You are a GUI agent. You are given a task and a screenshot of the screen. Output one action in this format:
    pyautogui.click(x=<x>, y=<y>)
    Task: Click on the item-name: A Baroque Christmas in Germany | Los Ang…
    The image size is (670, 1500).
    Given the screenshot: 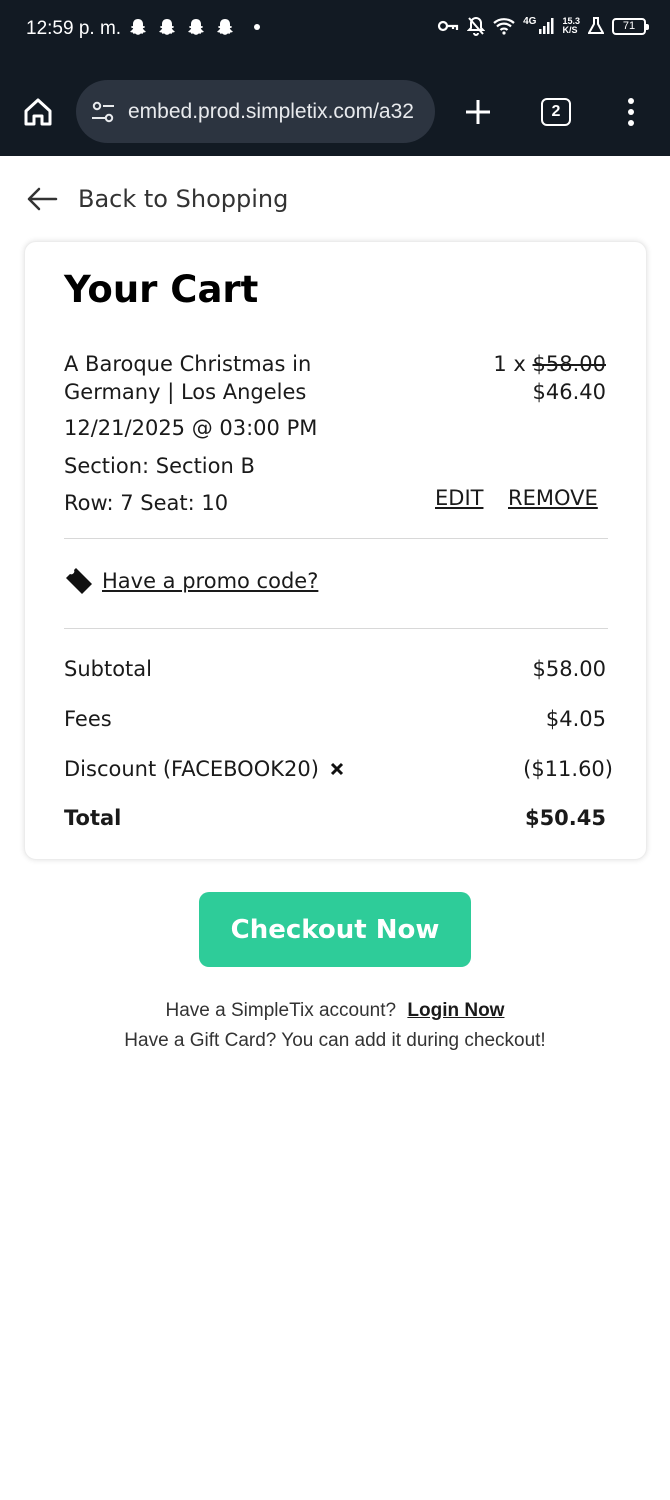 What is the action you would take?
    pyautogui.click(x=188, y=378)
    